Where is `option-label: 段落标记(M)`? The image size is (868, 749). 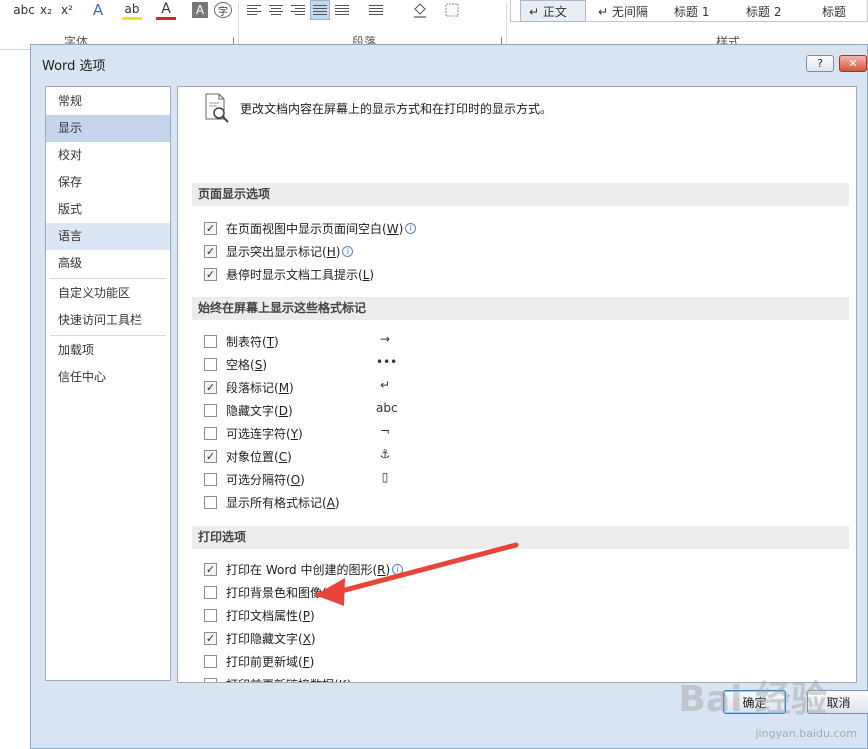 option-label: 段落标记(M) is located at coordinates (260, 387).